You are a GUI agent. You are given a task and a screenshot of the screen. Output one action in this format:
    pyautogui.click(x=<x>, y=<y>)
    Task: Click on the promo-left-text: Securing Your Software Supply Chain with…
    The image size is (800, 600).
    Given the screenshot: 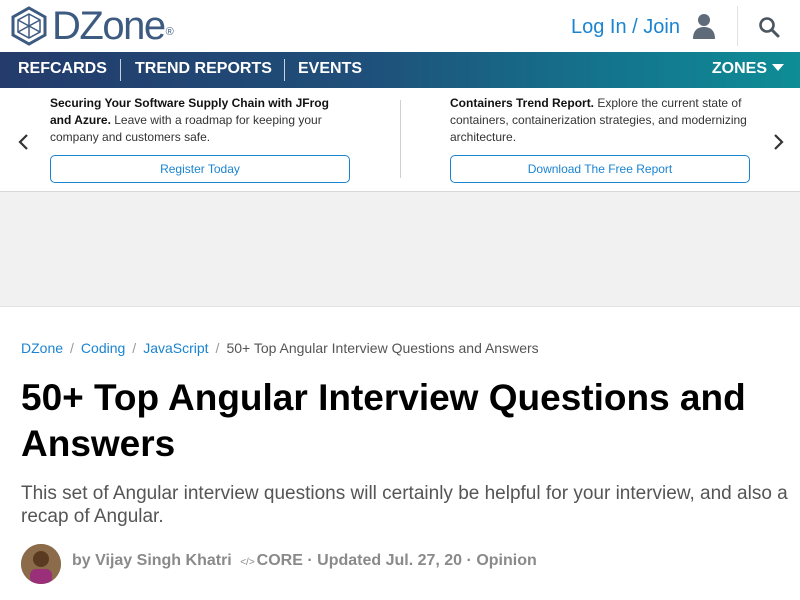 What is the action you would take?
    pyautogui.click(x=200, y=120)
    